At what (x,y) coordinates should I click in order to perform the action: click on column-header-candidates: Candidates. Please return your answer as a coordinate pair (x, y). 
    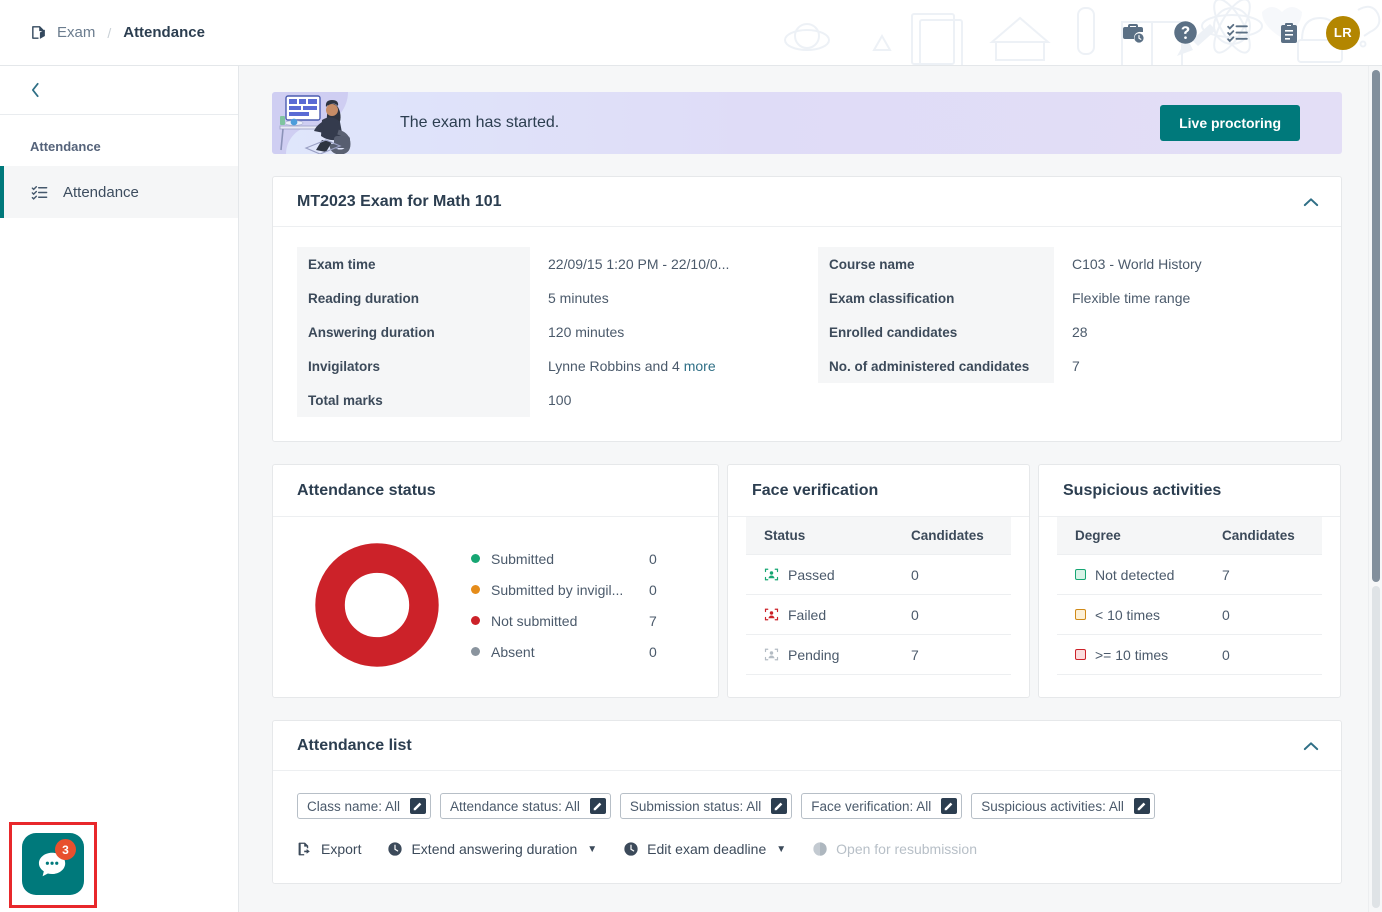
    Looking at the image, I should click on (1263, 536).